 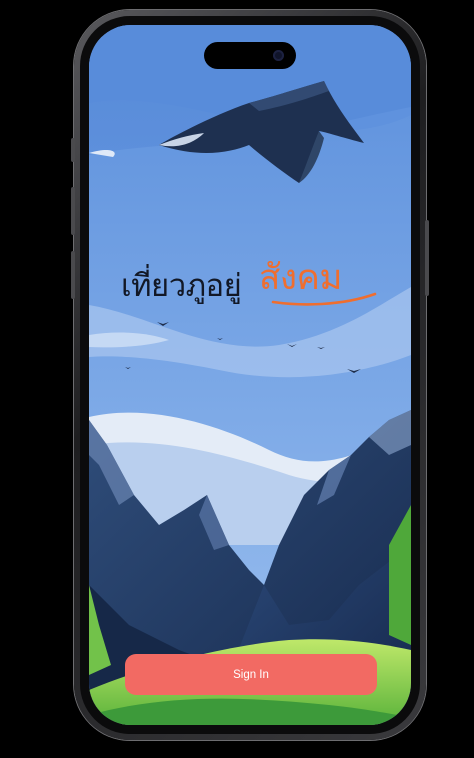 I want to click on volume-down-button, so click(x=73, y=275).